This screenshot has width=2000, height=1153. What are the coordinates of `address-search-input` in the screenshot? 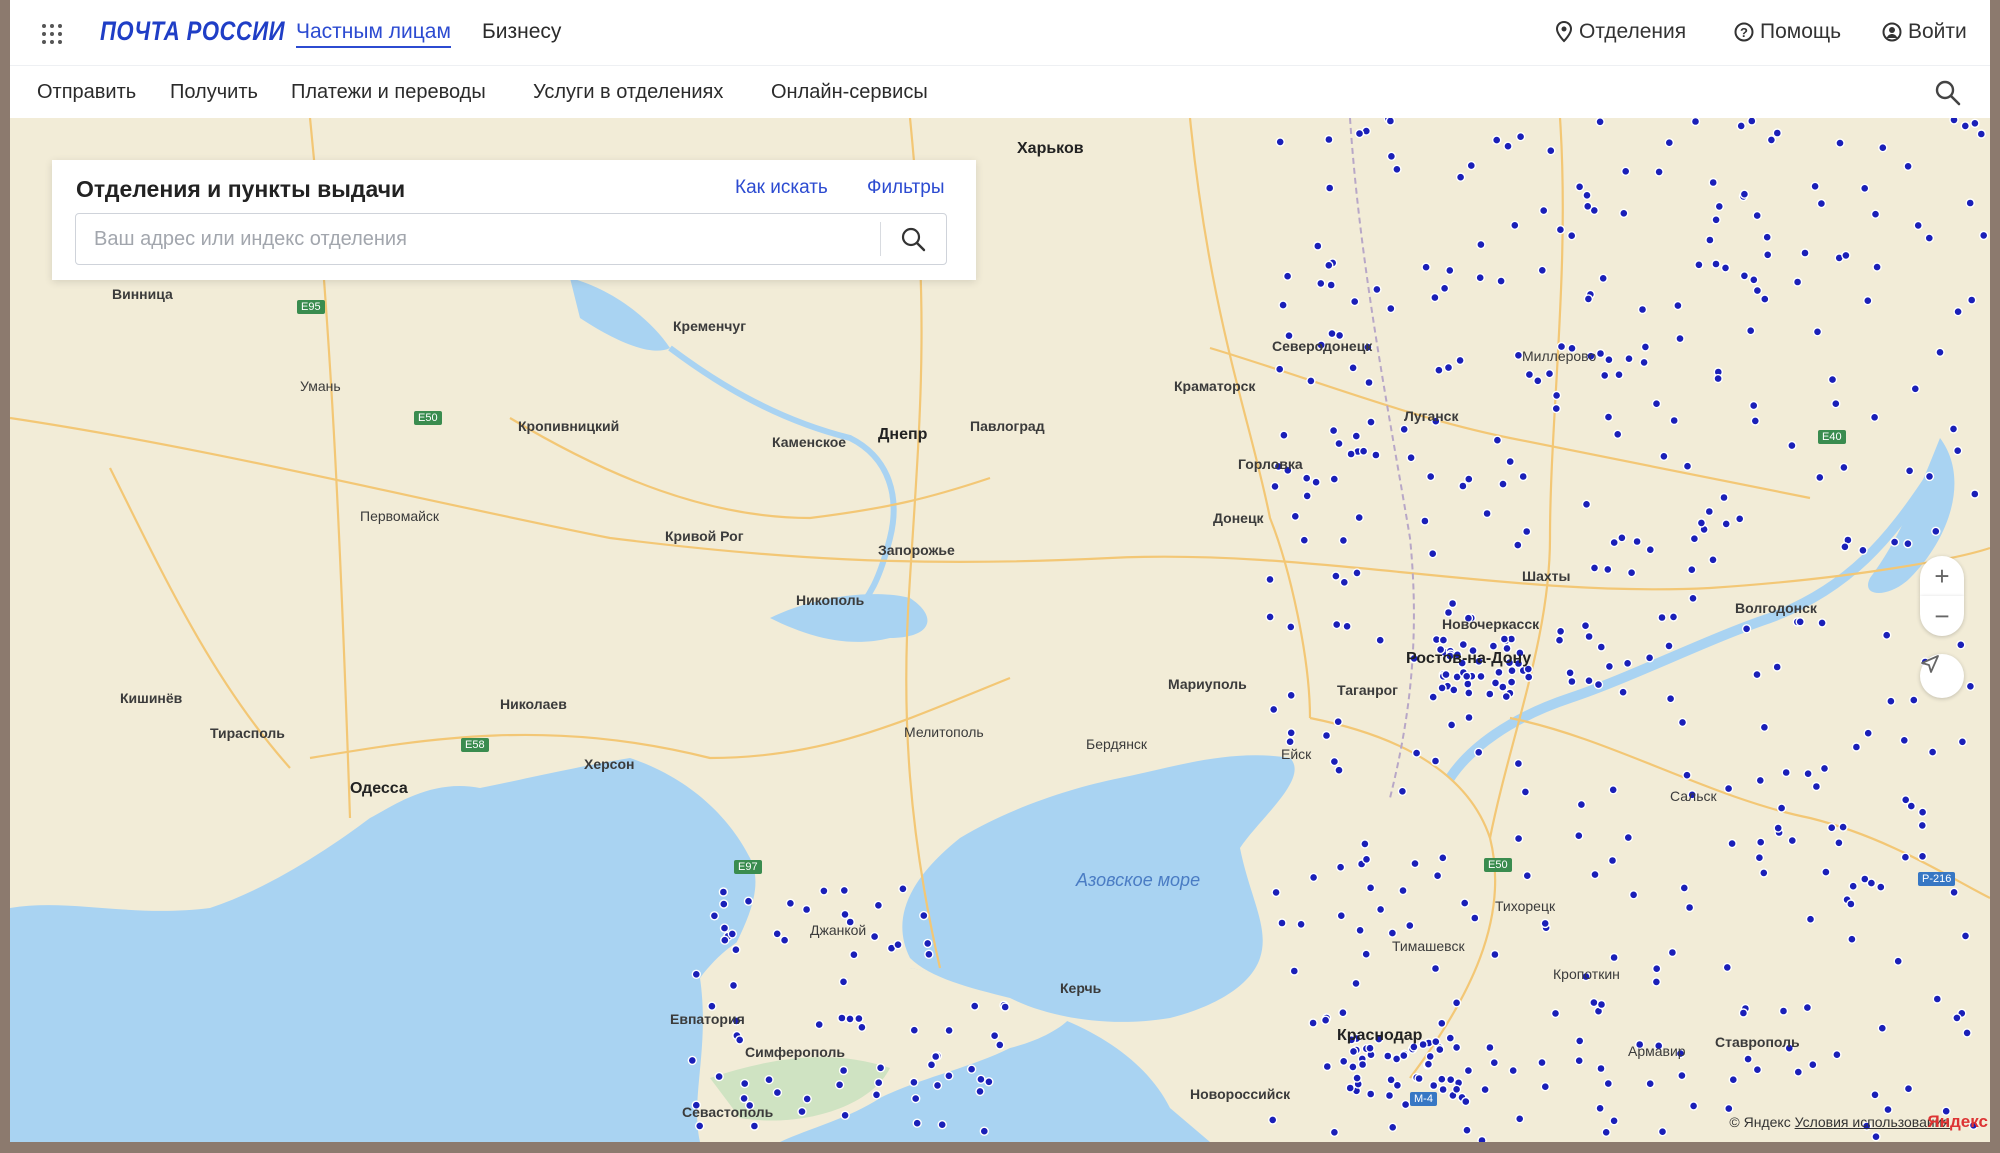 It's located at (484, 239).